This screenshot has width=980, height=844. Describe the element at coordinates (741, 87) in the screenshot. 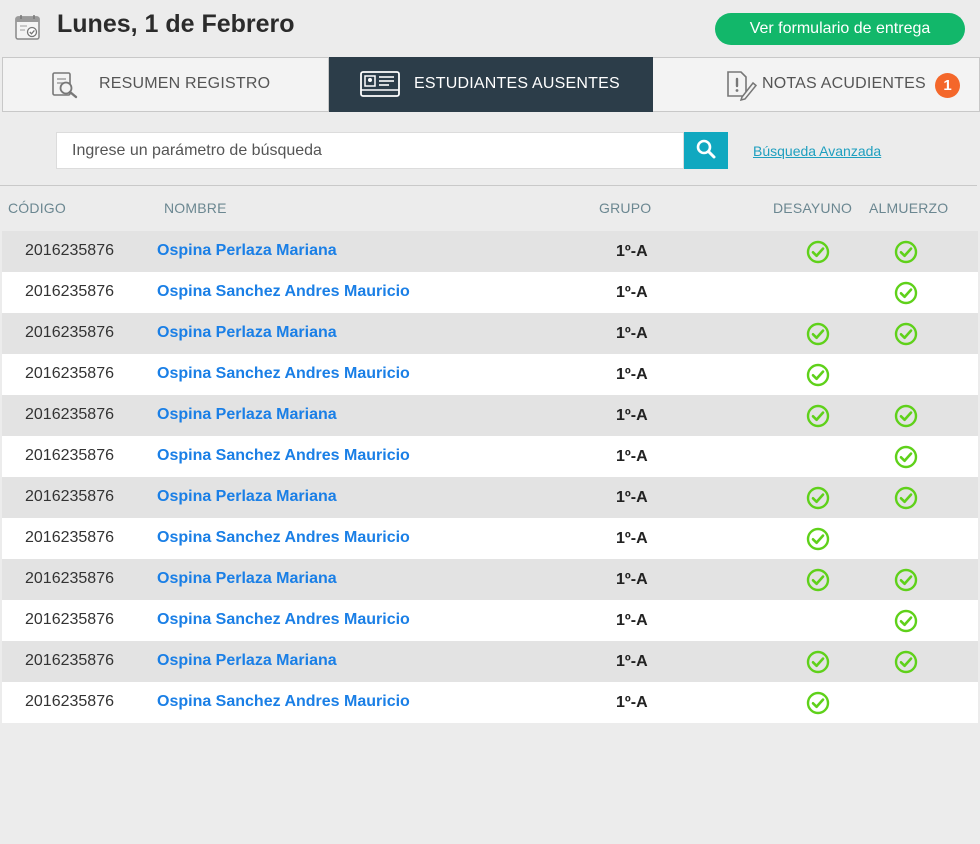

I see `note-alert-icon` at that location.